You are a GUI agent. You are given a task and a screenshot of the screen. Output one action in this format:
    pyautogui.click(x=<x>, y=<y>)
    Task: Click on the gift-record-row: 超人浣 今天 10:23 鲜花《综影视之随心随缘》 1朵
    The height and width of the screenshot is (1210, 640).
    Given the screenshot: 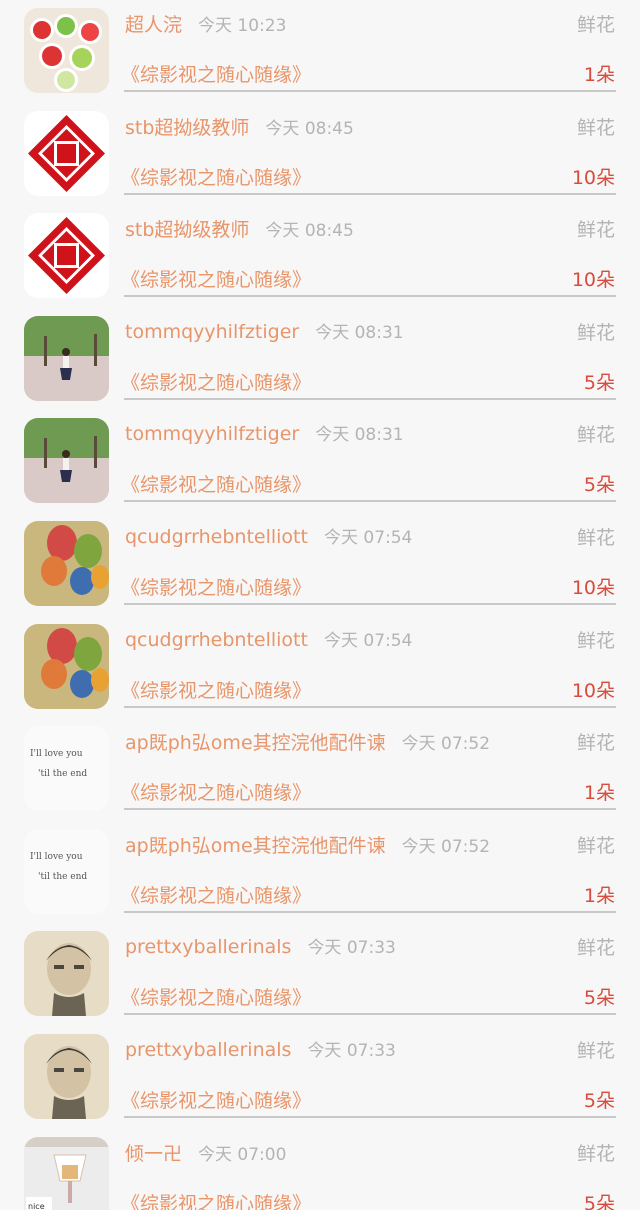 What is the action you would take?
    pyautogui.click(x=320, y=51)
    